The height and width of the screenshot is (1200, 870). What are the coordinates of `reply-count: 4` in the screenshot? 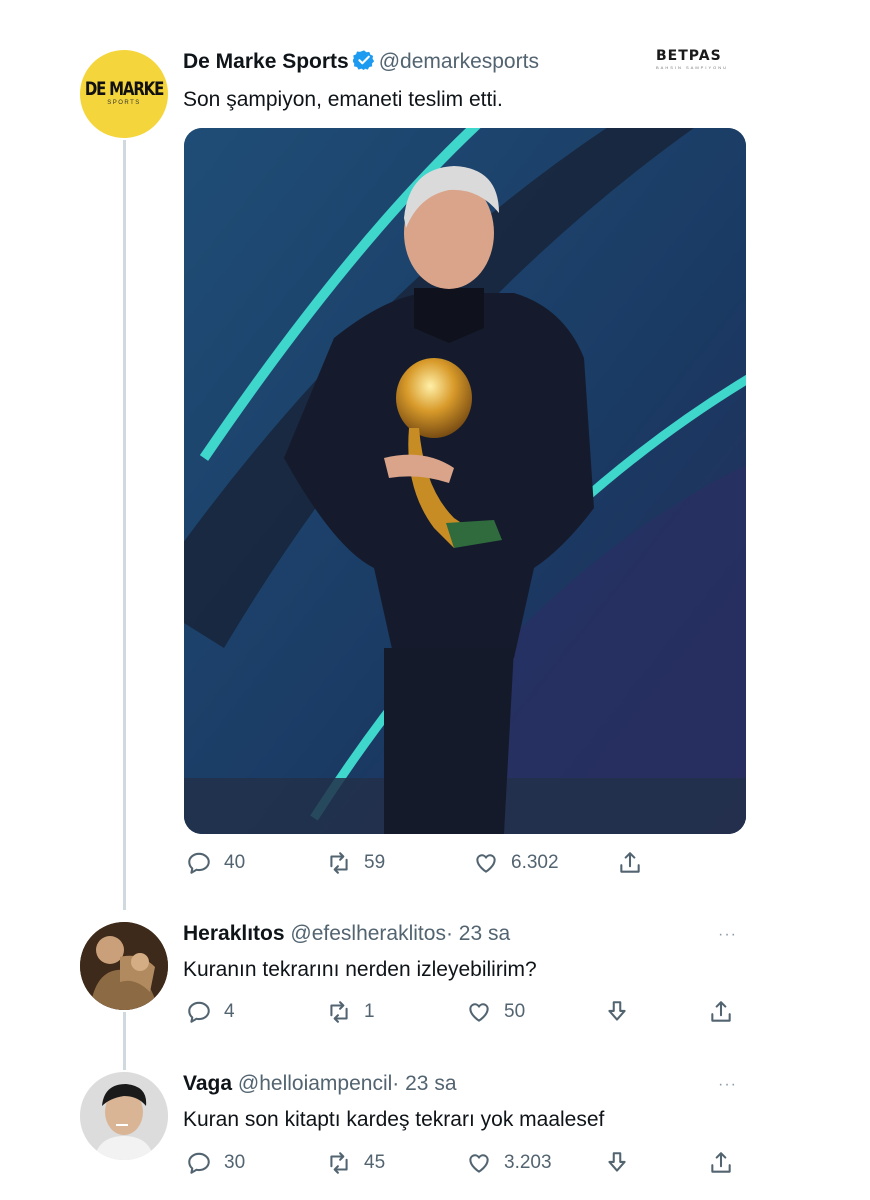 It's located at (229, 1011).